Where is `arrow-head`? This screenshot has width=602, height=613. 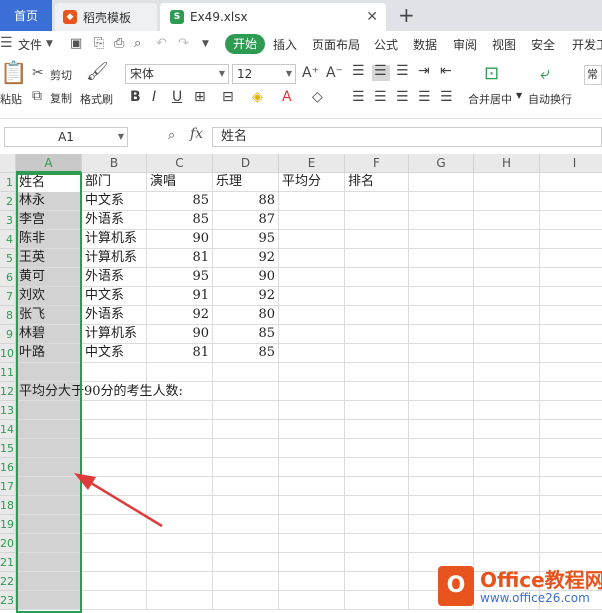
arrow-head is located at coordinates (85, 481).